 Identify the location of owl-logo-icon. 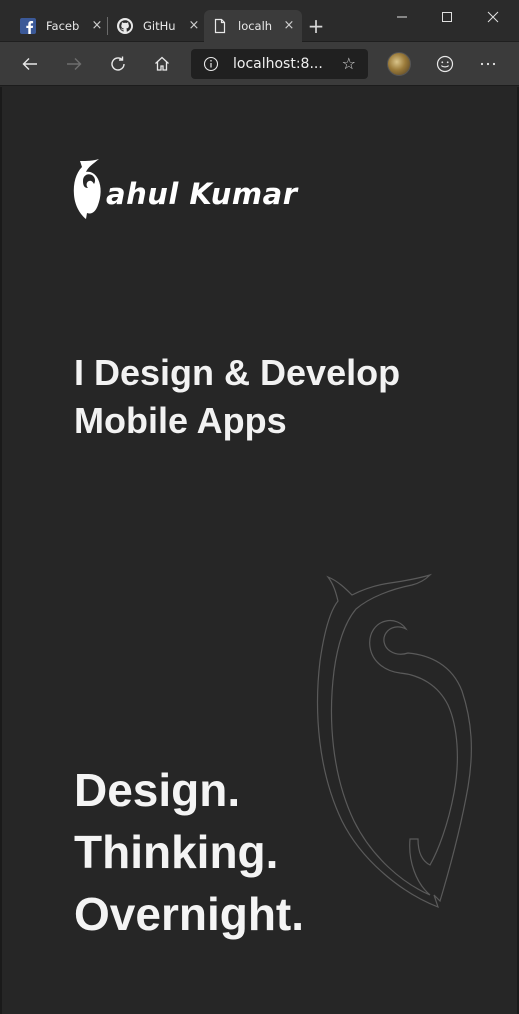
(87, 189).